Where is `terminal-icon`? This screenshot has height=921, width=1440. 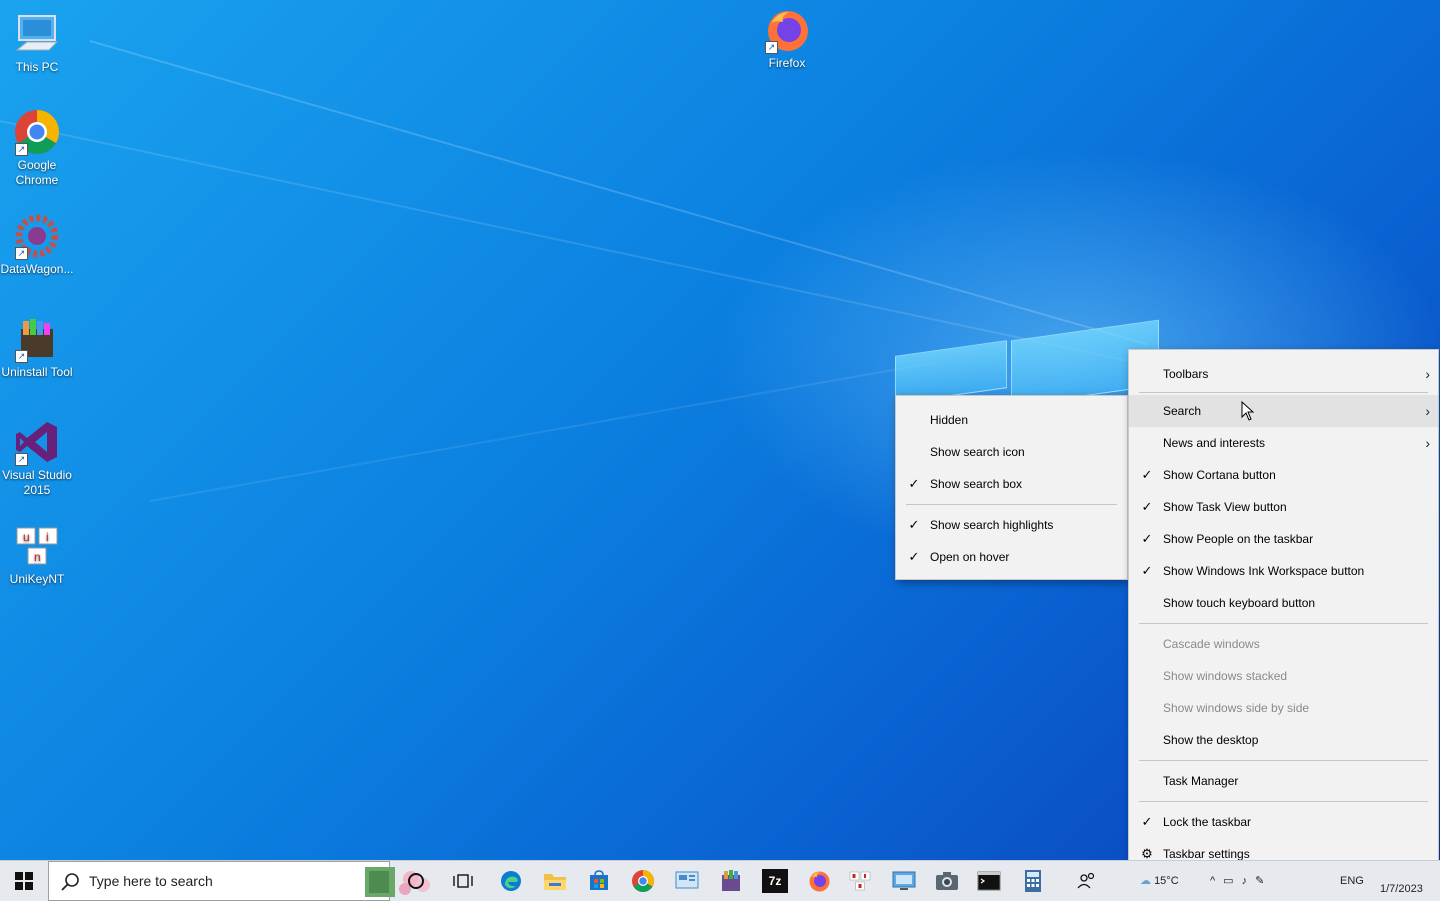 terminal-icon is located at coordinates (989, 881).